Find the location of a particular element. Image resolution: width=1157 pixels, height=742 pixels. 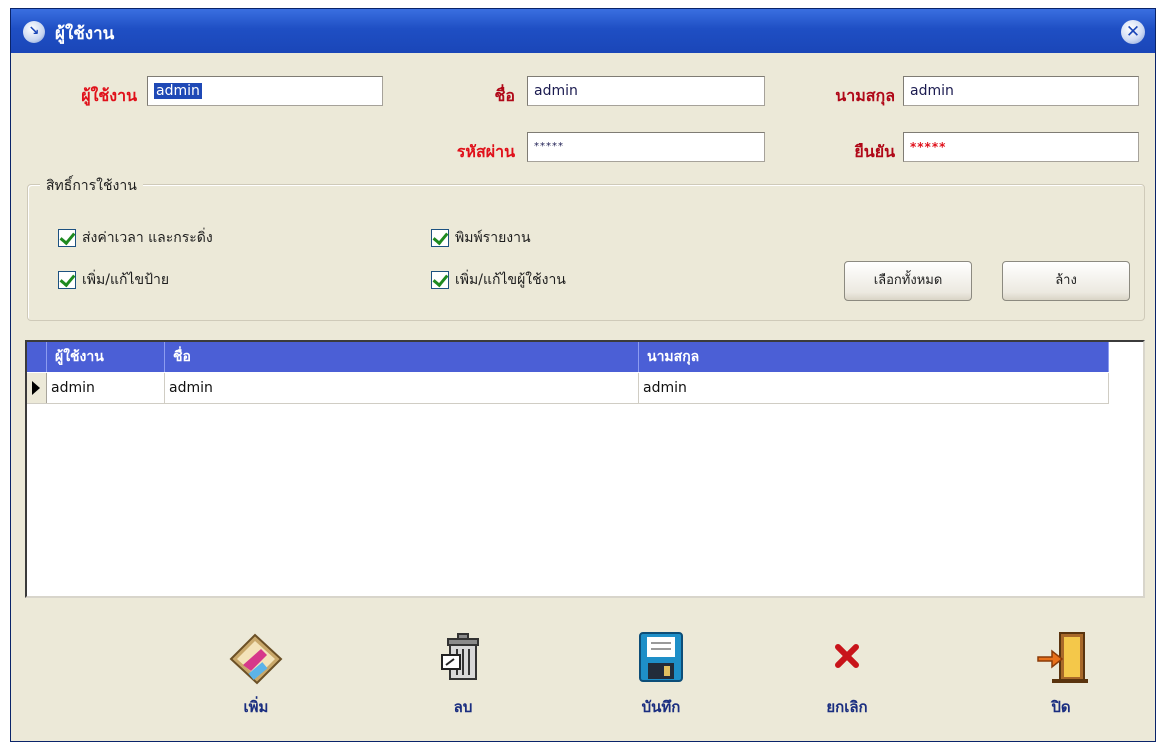

perm-edit-sign-checkbox: เพิ่ม/แก้ไขป้าย is located at coordinates (113, 280).